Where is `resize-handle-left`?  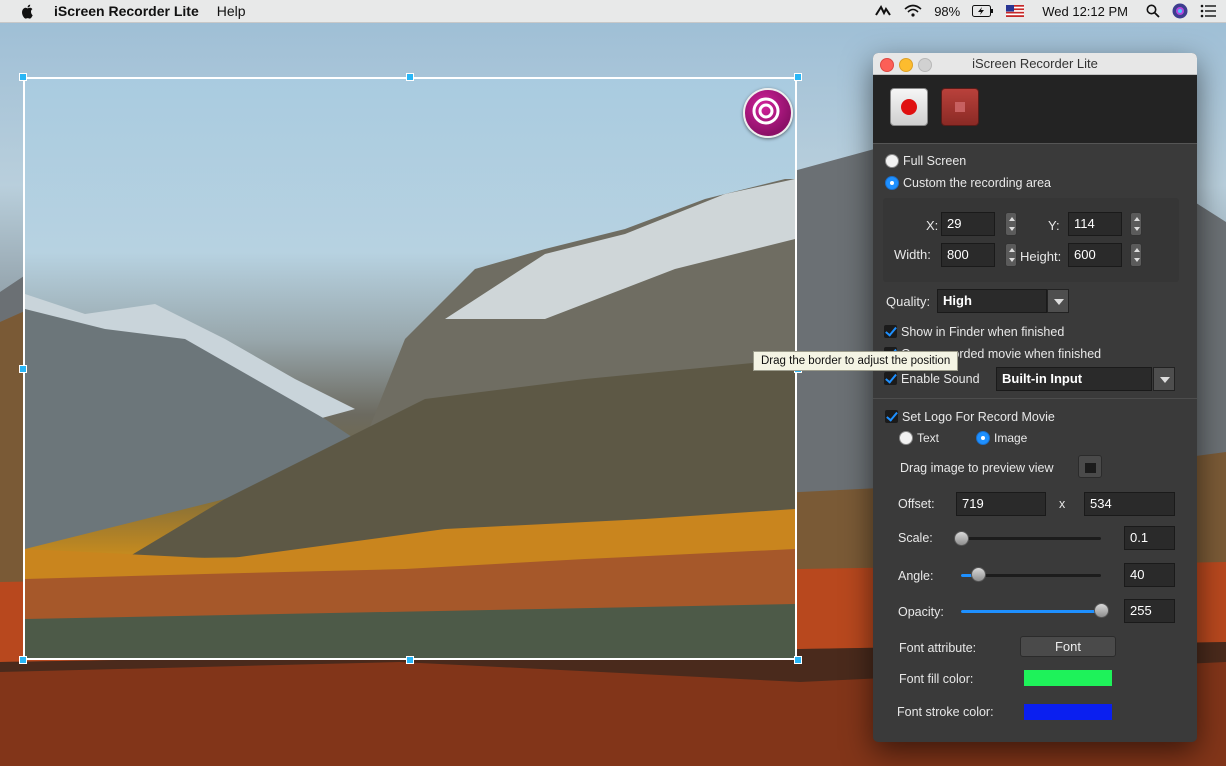 resize-handle-left is located at coordinates (23, 369).